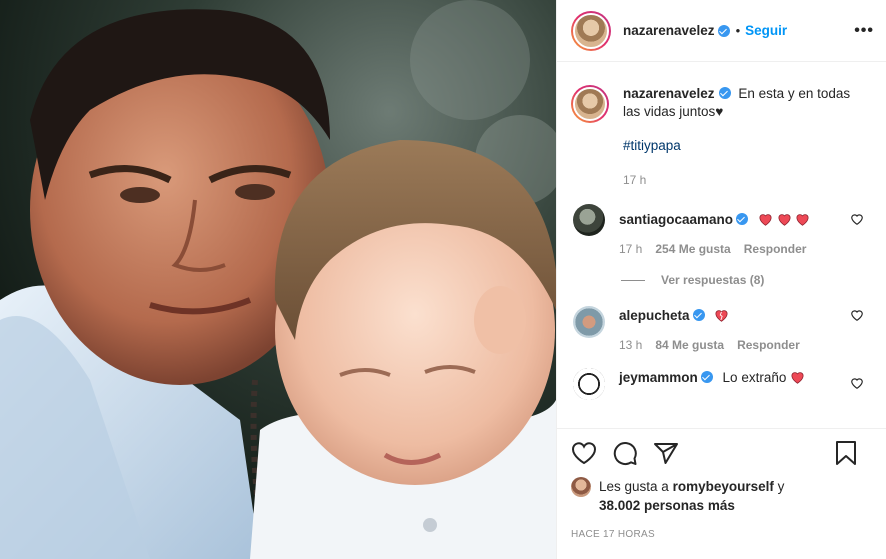 The height and width of the screenshot is (559, 886). Describe the element at coordinates (634, 486) in the screenshot. I see `likes-prefix: Les gusta a` at that location.